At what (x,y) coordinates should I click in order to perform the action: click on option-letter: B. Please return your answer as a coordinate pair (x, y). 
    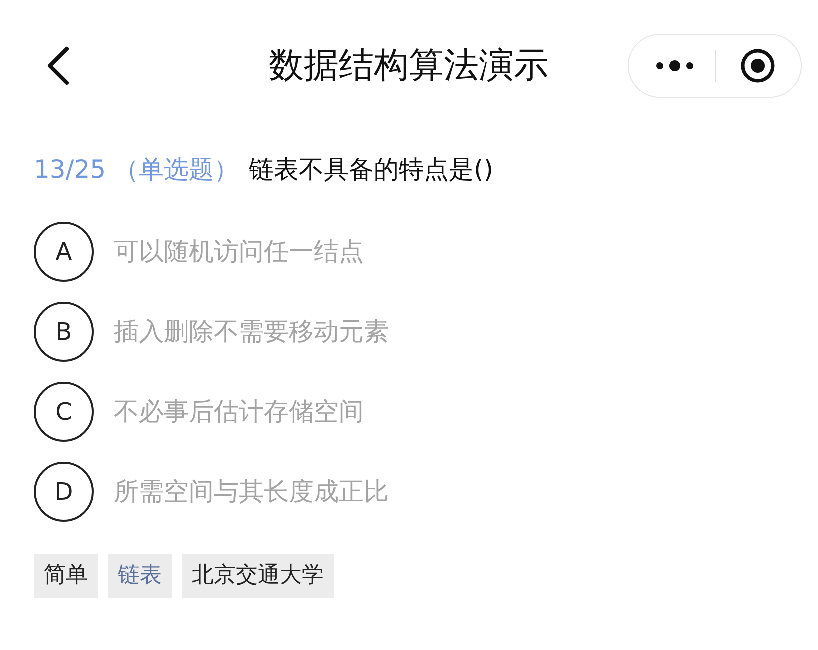
    Looking at the image, I should click on (64, 332).